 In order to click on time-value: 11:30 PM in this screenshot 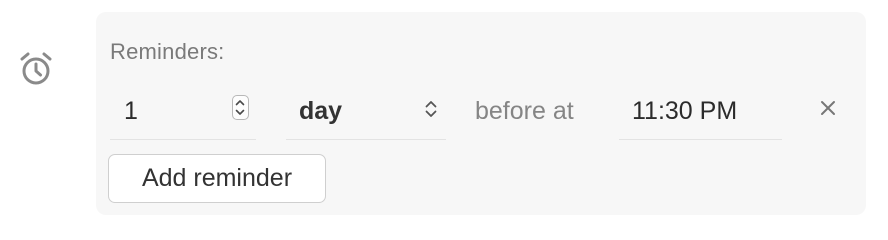, I will do `click(684, 111)`.